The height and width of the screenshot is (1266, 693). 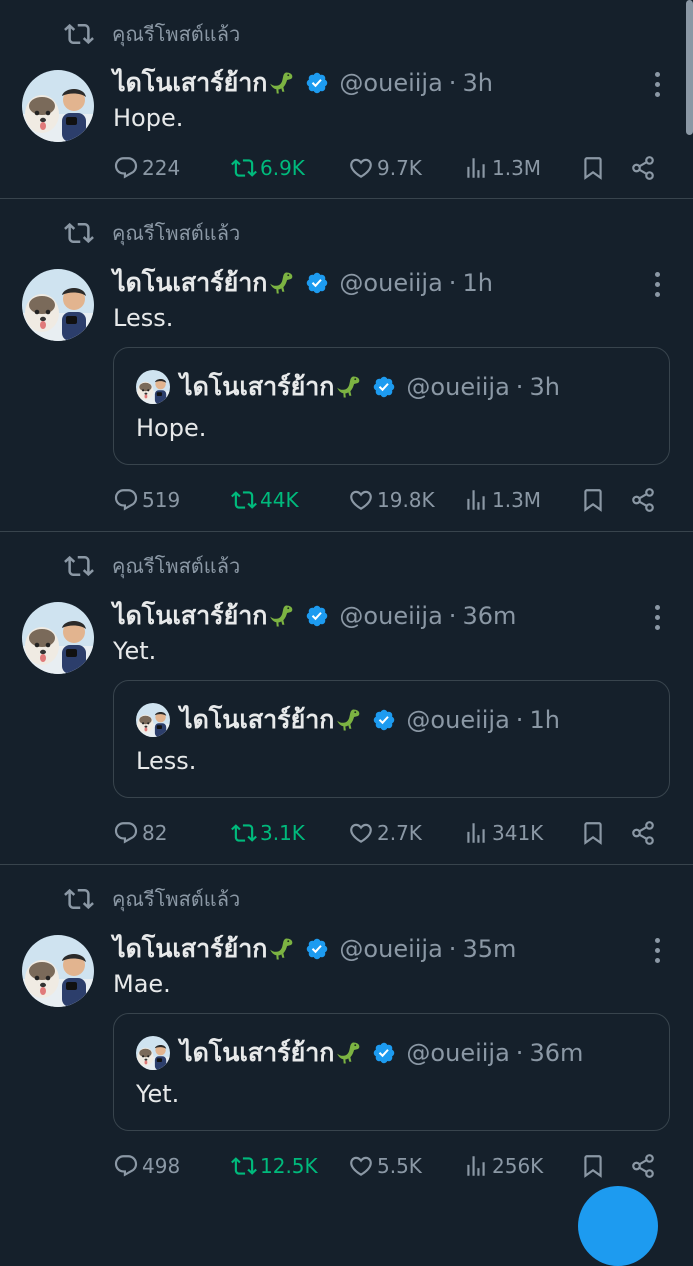 I want to click on action-bar: 498 12.5K 5.5K 256K, so click(x=393, y=1166).